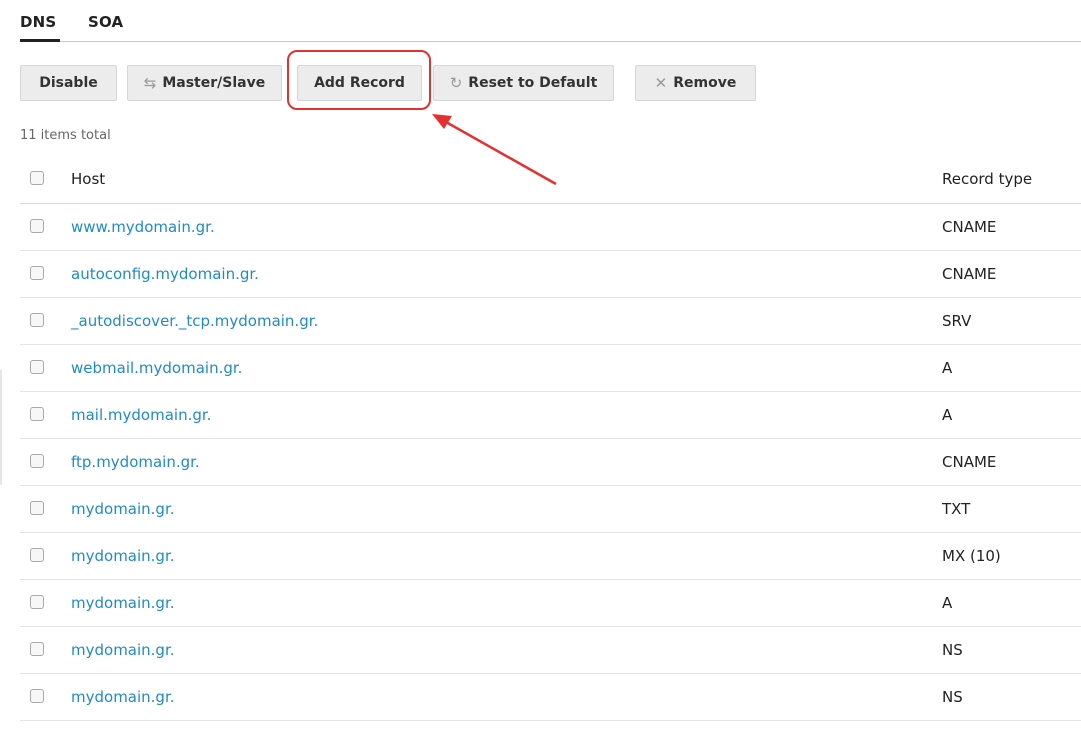 The height and width of the screenshot is (731, 1081). What do you see at coordinates (550, 603) in the screenshot?
I see `table-row: mydomain.gr. A` at bounding box center [550, 603].